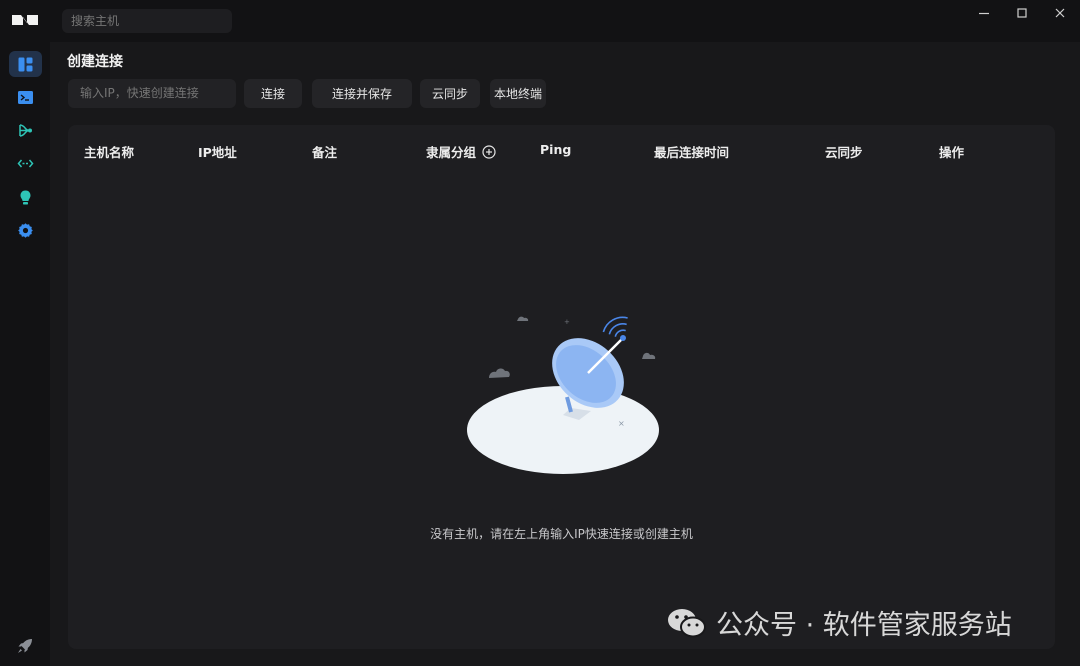 The height and width of the screenshot is (666, 1080). I want to click on connect-save-button: 连接并保存, so click(362, 93).